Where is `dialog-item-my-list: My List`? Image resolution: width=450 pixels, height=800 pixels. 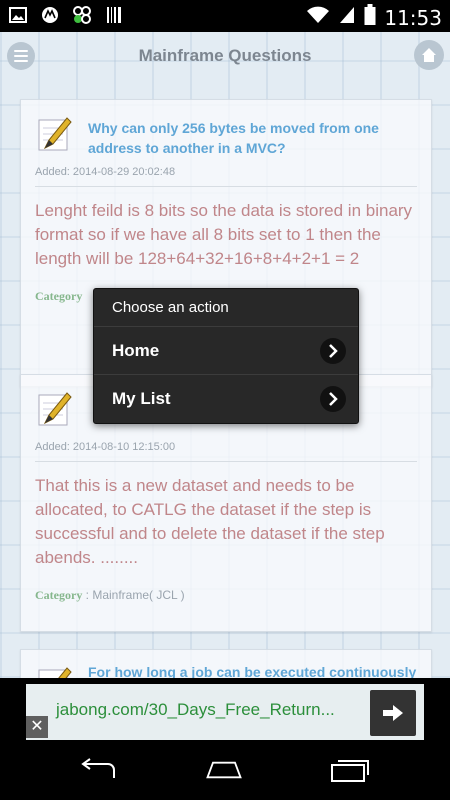
dialog-item-my-list: My List is located at coordinates (226, 398).